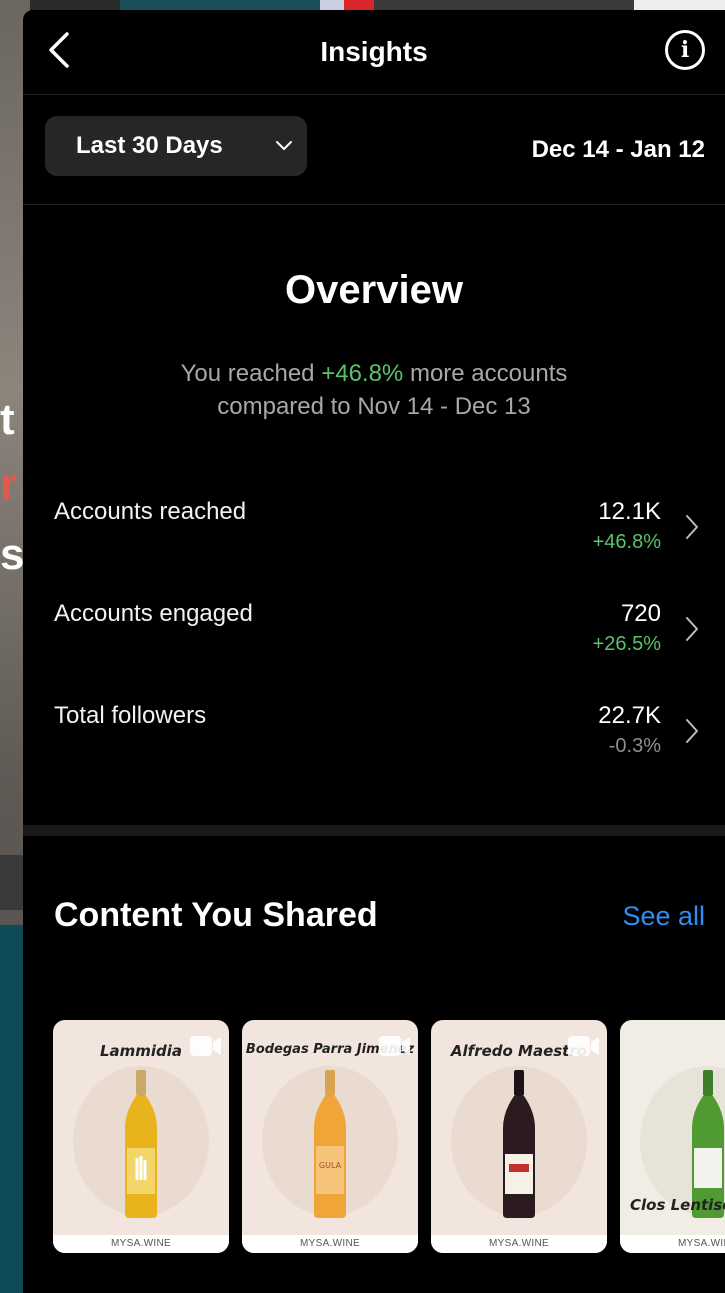  I want to click on metric-change: -0.3%, so click(634, 746).